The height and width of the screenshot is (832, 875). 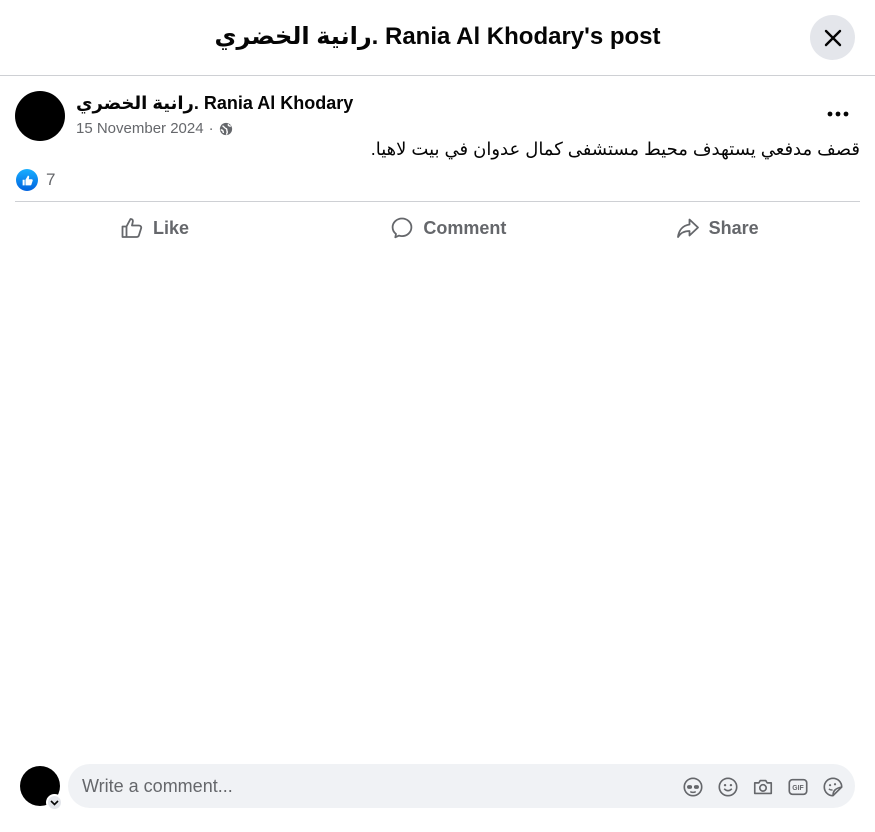 I want to click on like-button: Like, so click(x=159, y=228).